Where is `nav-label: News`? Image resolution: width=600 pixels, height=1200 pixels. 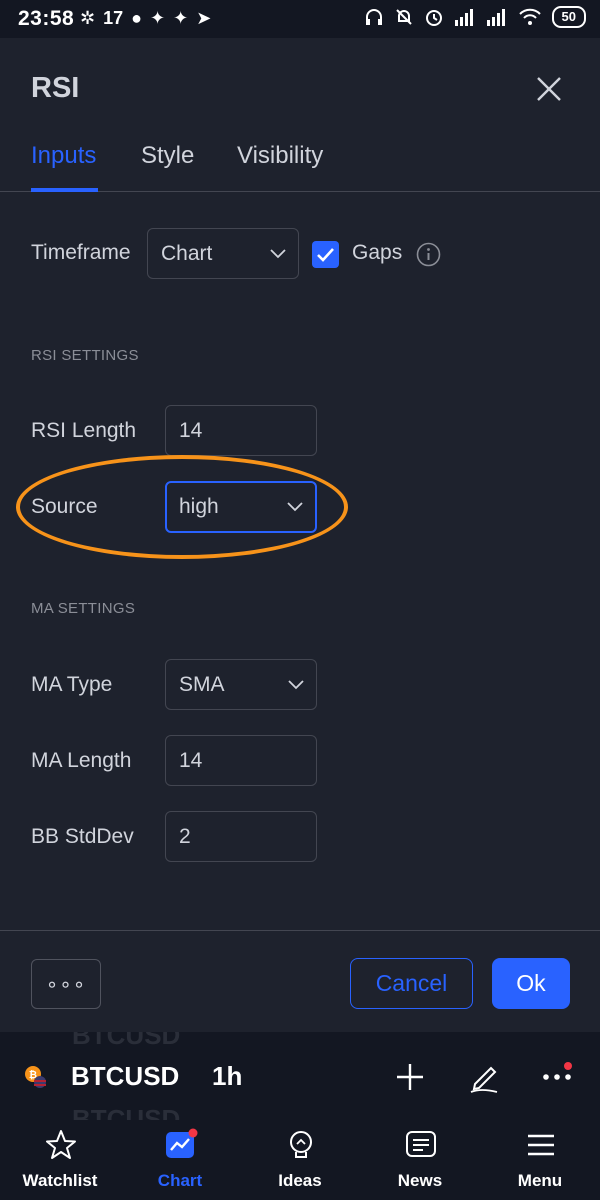
nav-label: News is located at coordinates (420, 1180).